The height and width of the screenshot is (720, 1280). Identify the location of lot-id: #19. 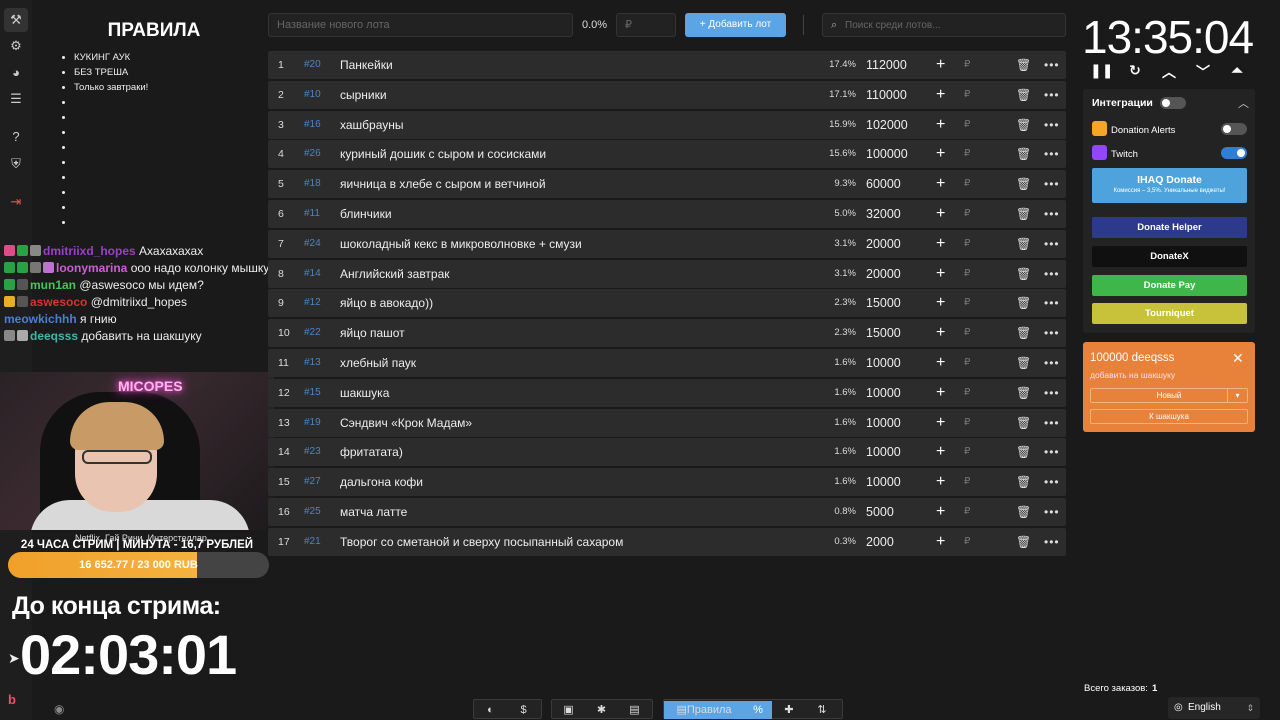
(312, 423).